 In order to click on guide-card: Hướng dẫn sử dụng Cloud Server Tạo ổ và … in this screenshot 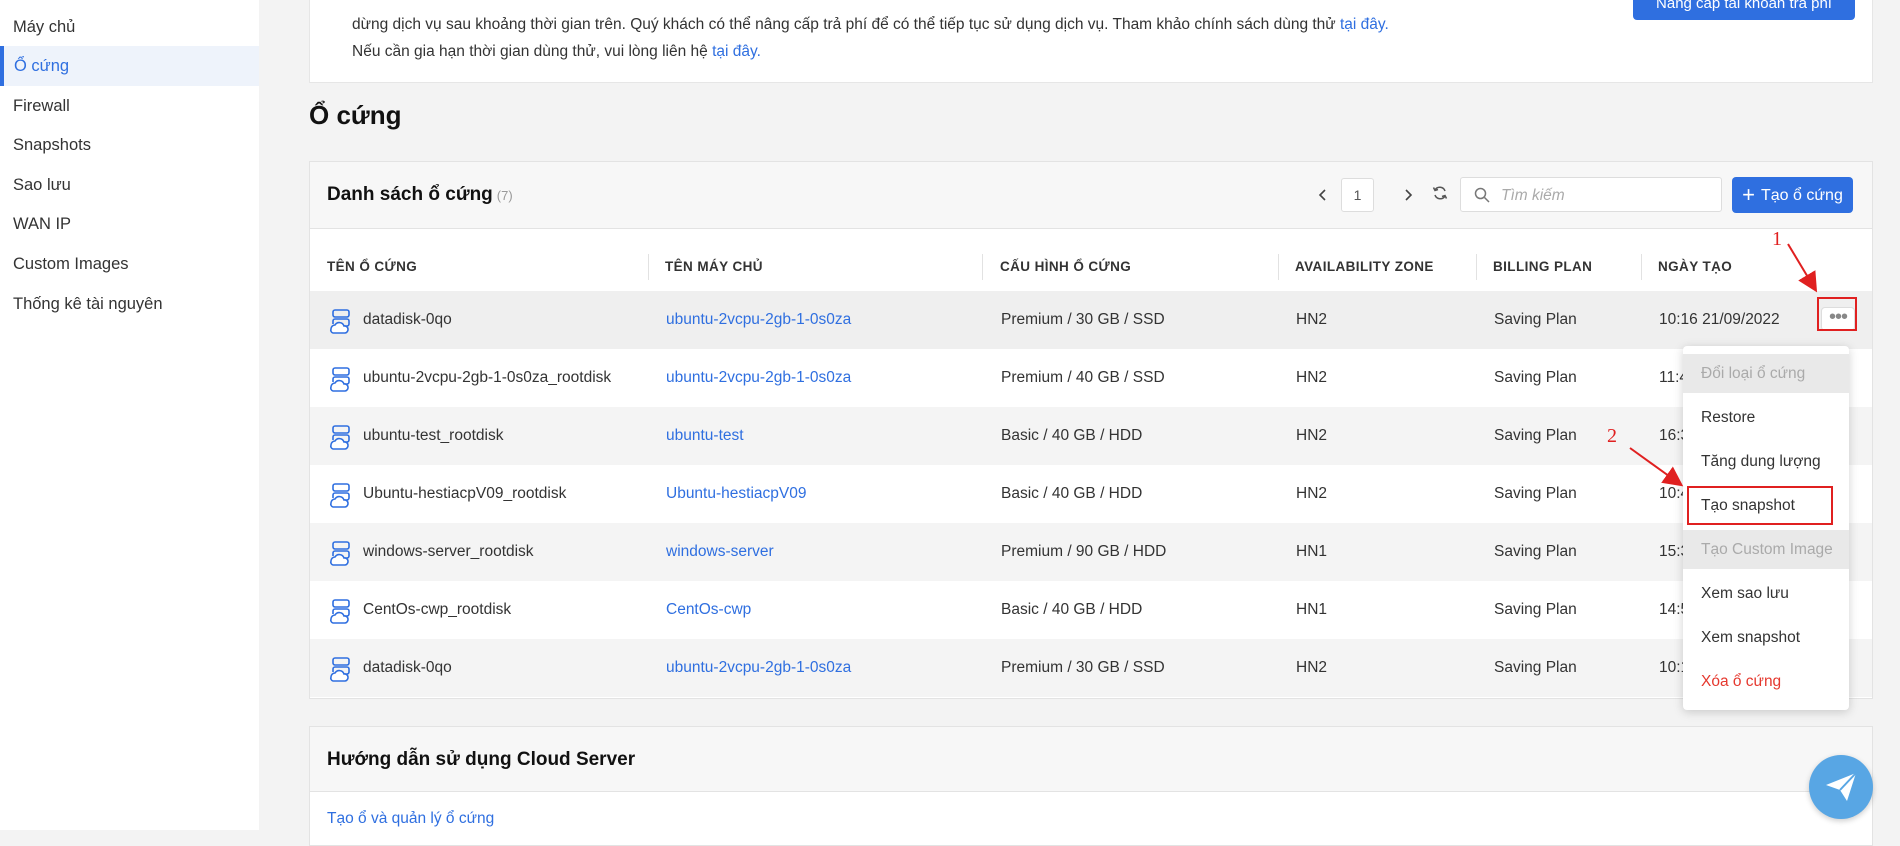, I will do `click(1091, 786)`.